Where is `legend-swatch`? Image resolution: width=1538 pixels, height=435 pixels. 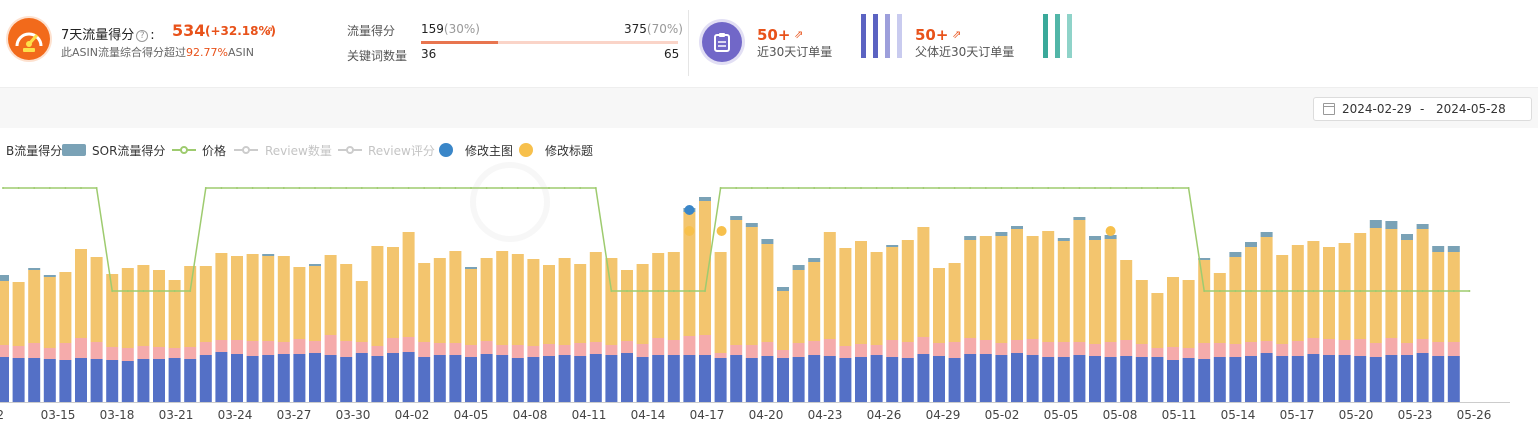 legend-swatch is located at coordinates (74, 150).